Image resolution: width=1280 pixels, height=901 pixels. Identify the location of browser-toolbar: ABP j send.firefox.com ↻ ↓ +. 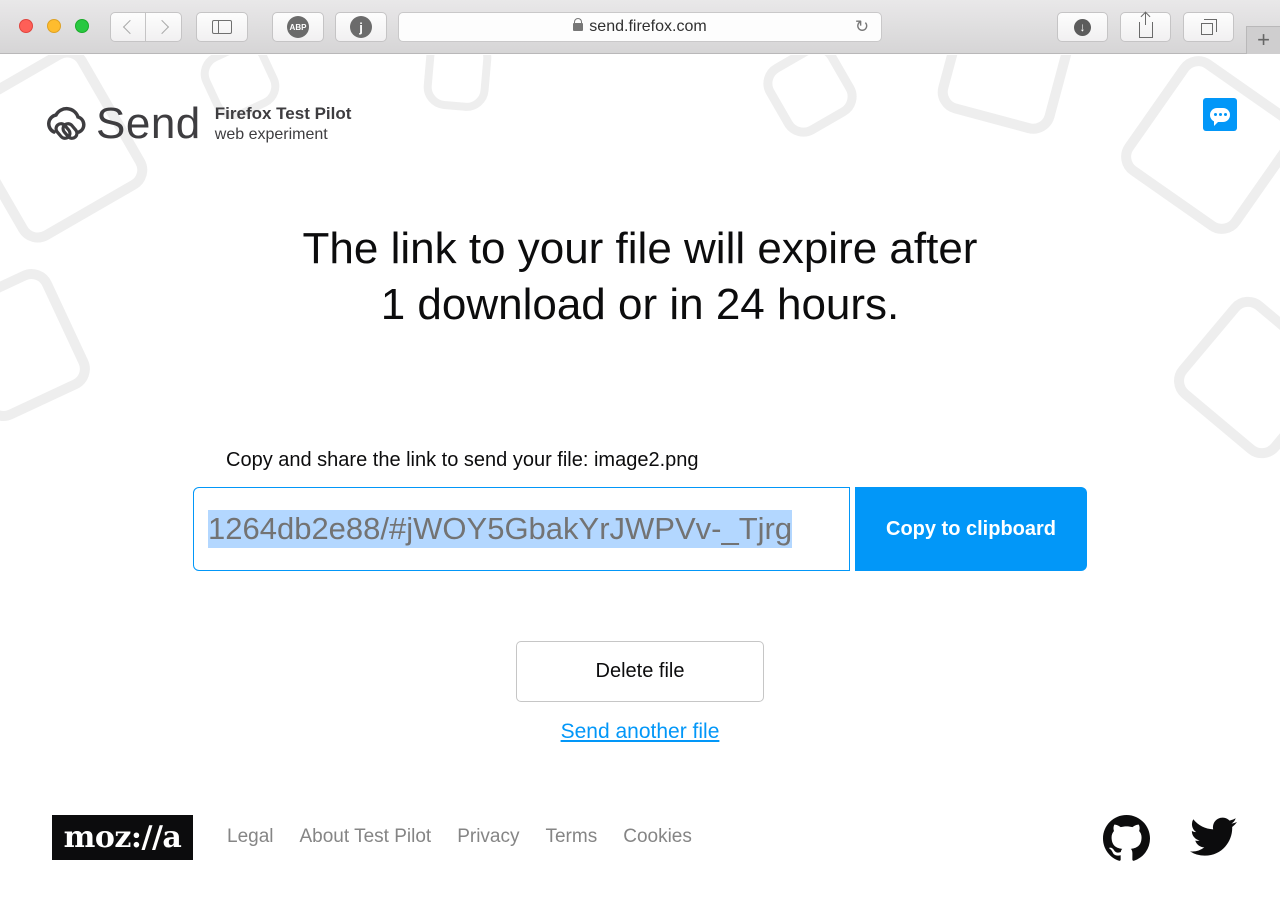
(640, 27).